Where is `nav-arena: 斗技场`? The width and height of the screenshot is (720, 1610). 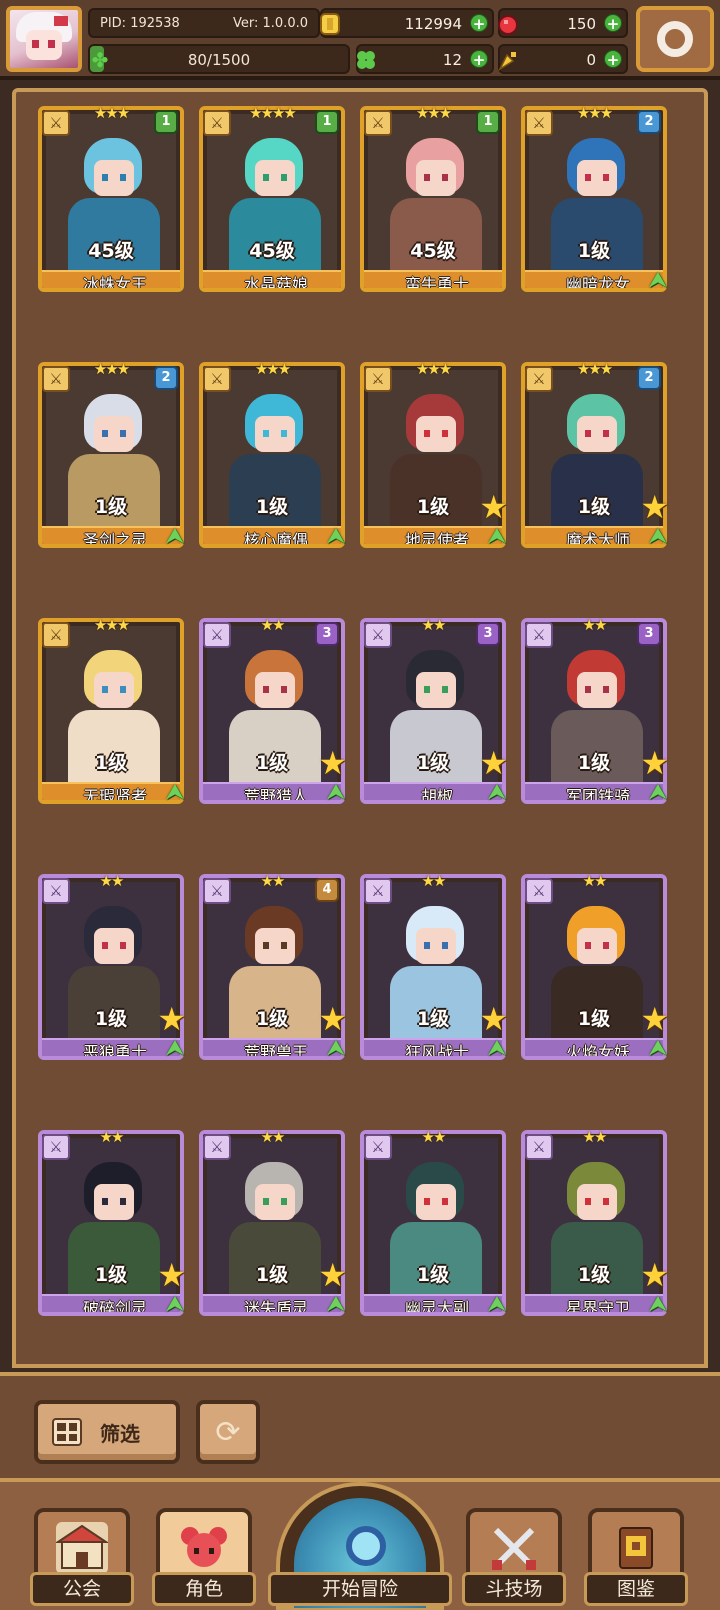
nav-arena: 斗技场 is located at coordinates (514, 1557).